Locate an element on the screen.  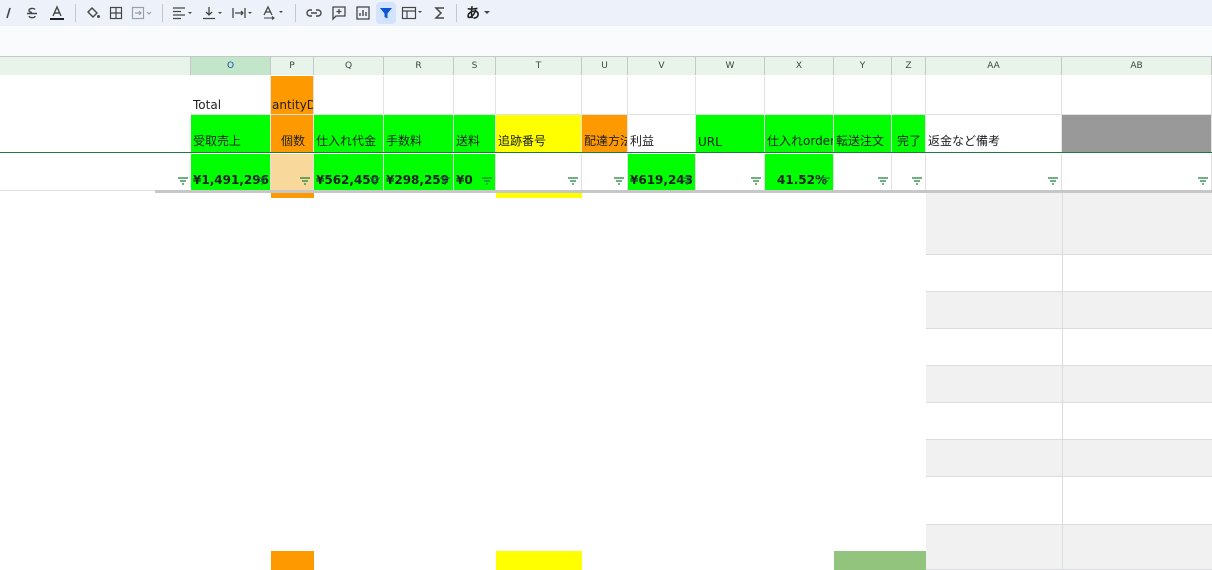
column-header-V: V is located at coordinates (662, 66).